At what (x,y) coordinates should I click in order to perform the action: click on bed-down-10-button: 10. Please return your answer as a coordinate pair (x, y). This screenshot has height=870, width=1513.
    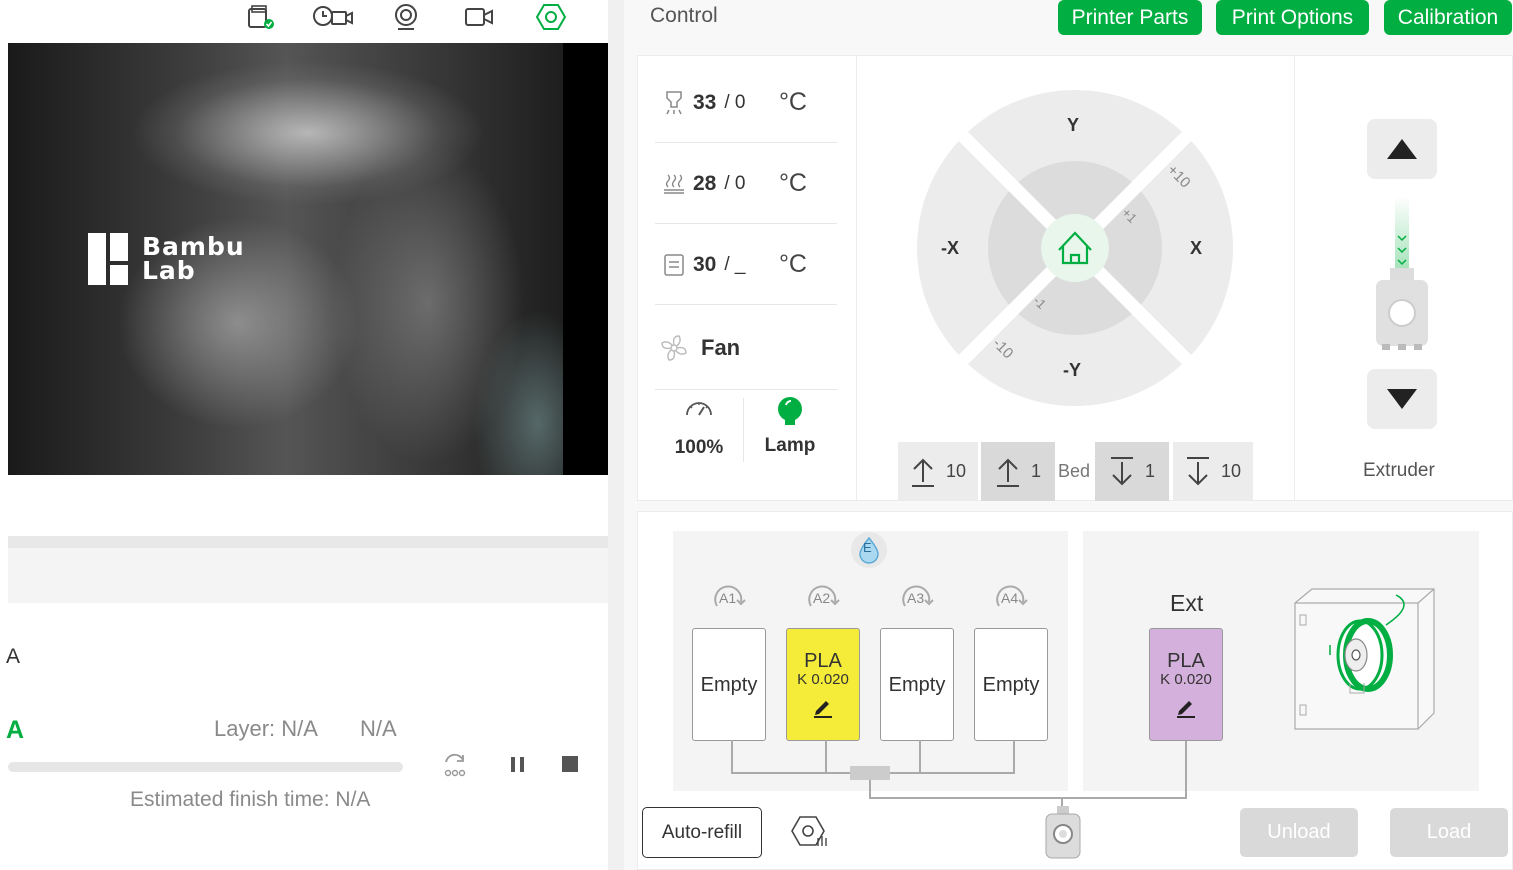
    Looking at the image, I should click on (1213, 471).